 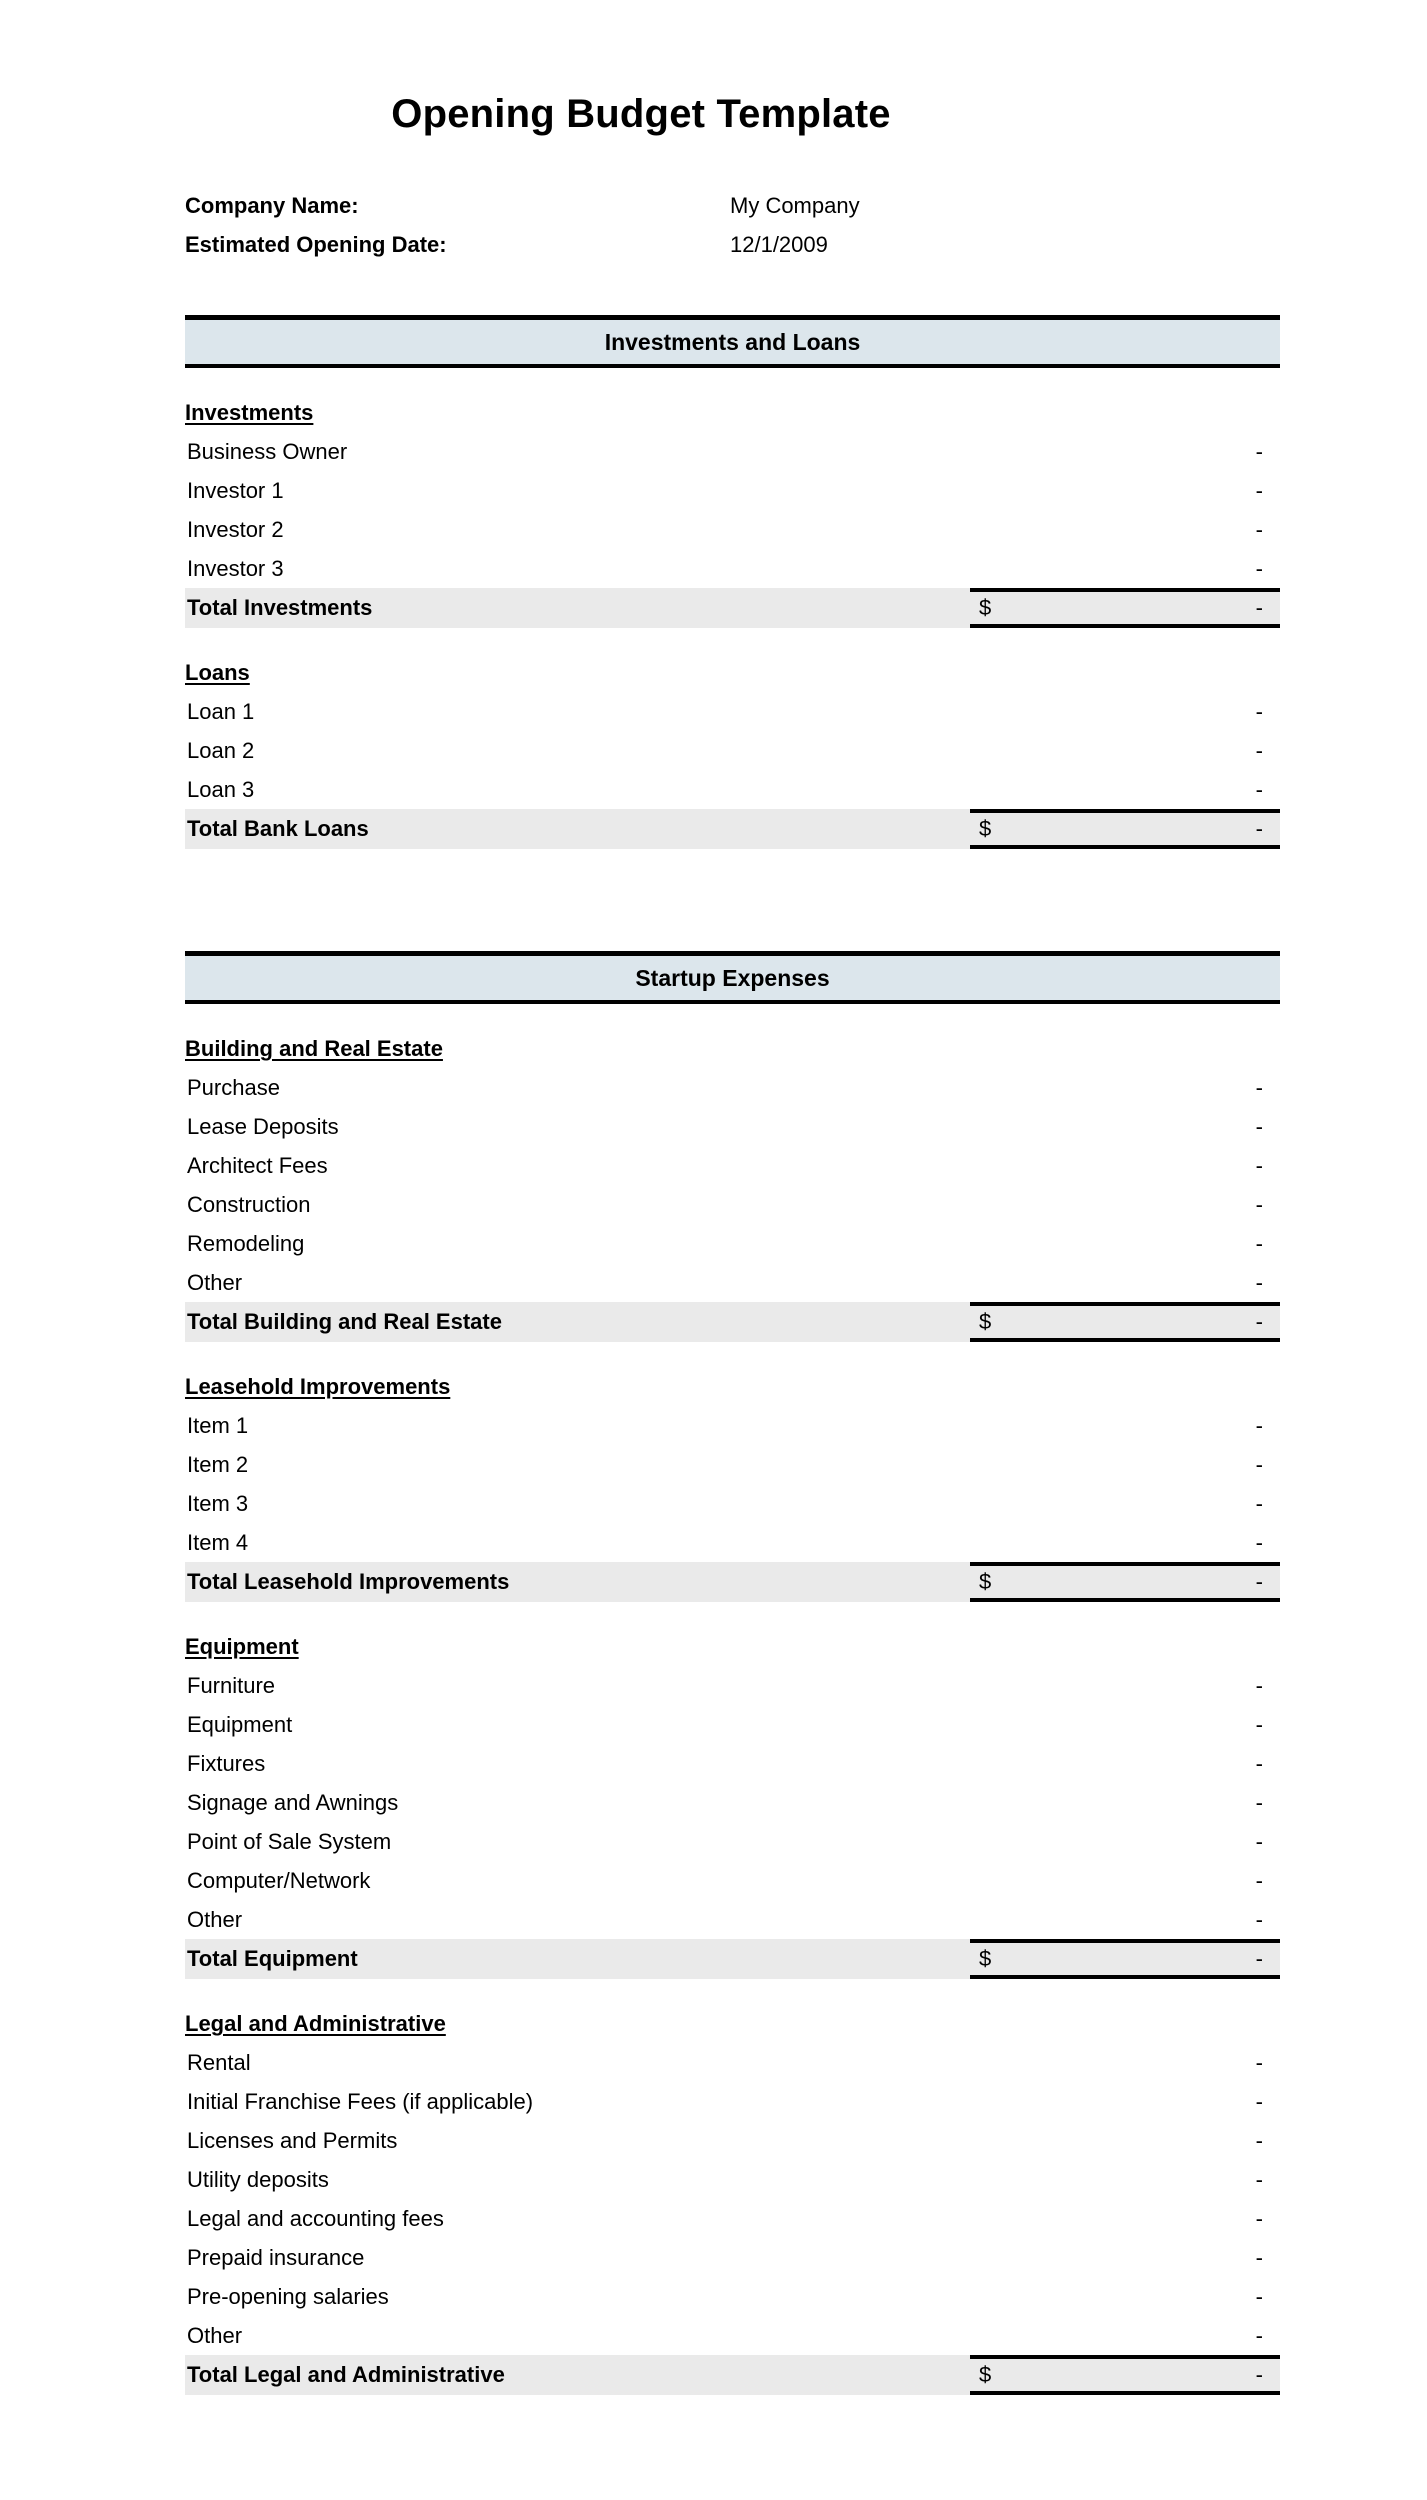 What do you see at coordinates (360, 2101) in the screenshot?
I see `line-item-label: Initial Franchise Fees (if applicable)` at bounding box center [360, 2101].